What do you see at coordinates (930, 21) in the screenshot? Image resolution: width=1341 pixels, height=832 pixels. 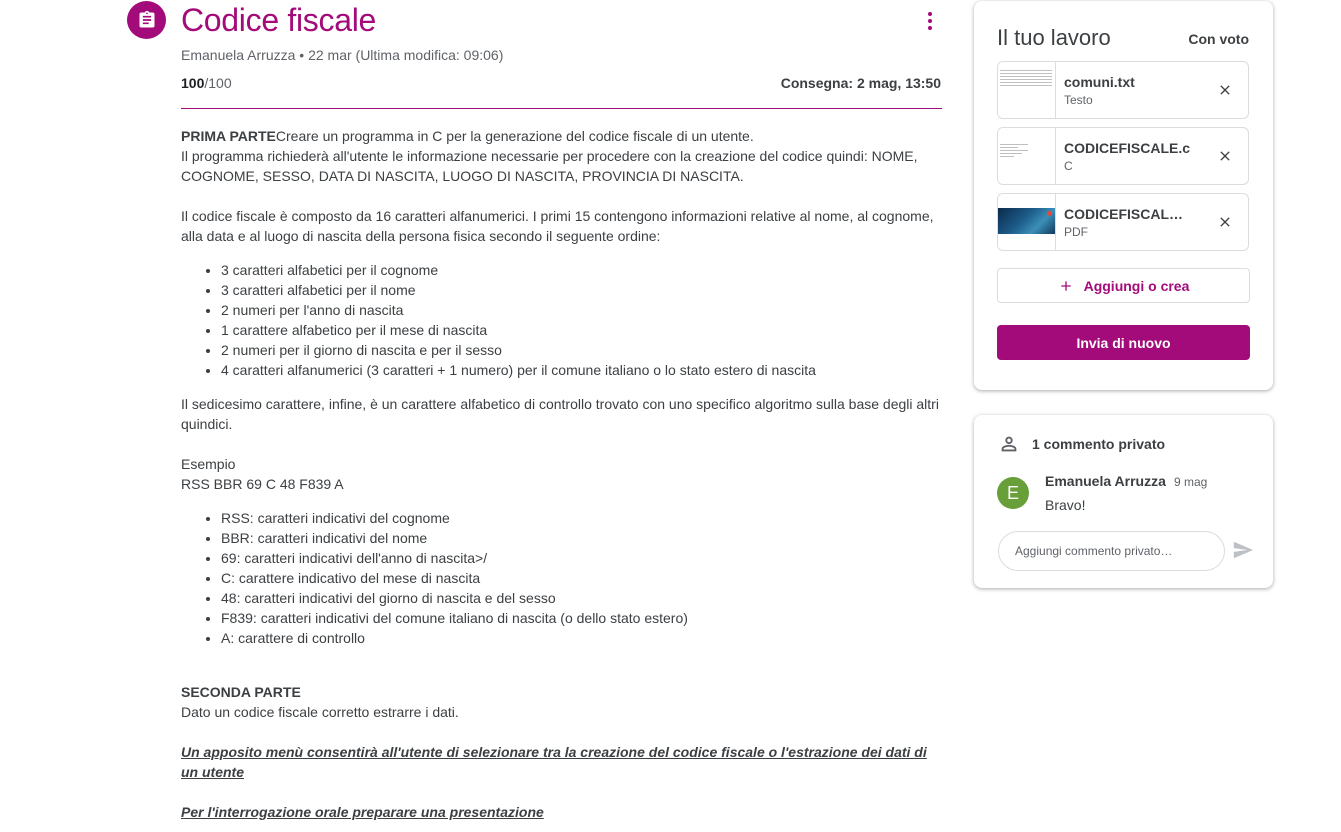 I see `more-options-icon` at bounding box center [930, 21].